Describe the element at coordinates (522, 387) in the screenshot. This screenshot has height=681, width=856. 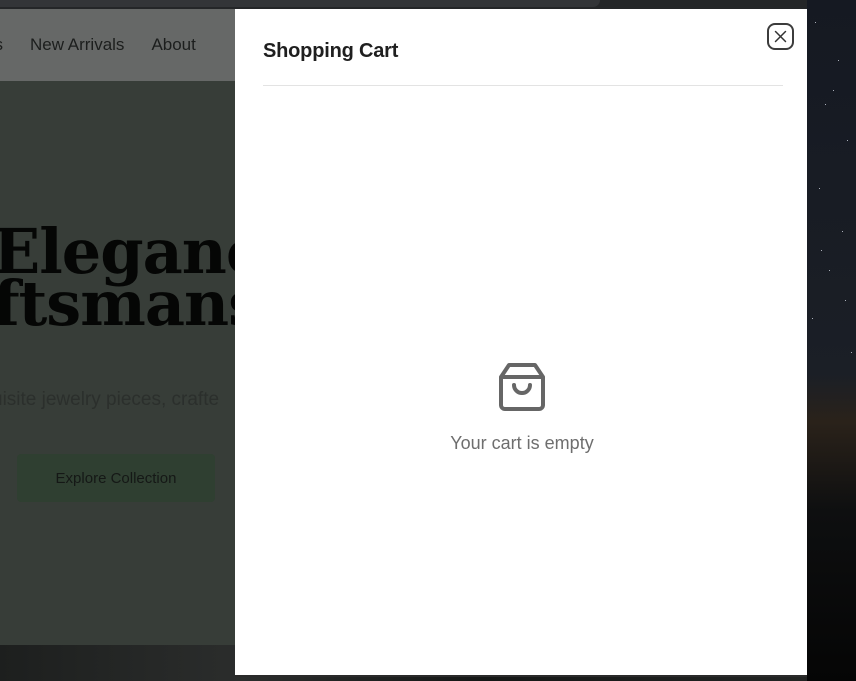
I see `shopping-bag-icon` at that location.